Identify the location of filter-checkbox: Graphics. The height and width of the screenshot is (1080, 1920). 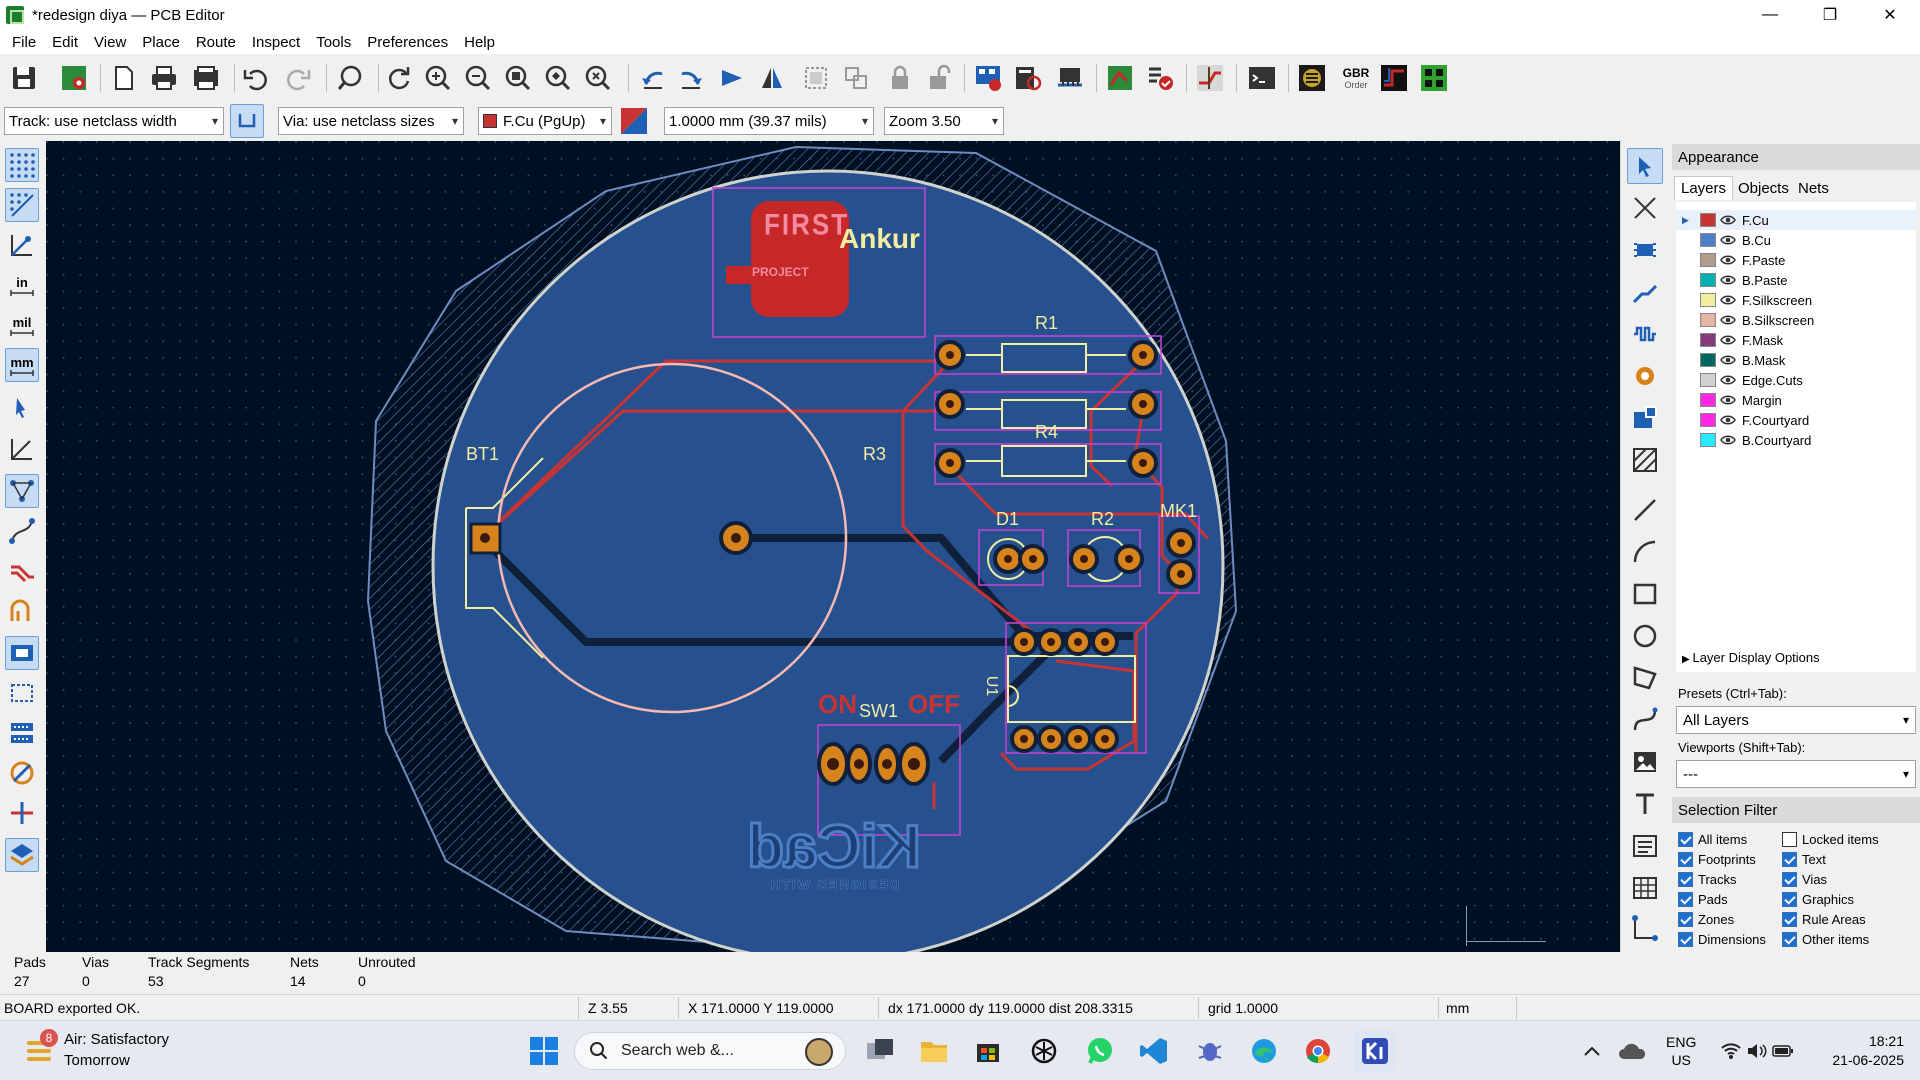
(1818, 899).